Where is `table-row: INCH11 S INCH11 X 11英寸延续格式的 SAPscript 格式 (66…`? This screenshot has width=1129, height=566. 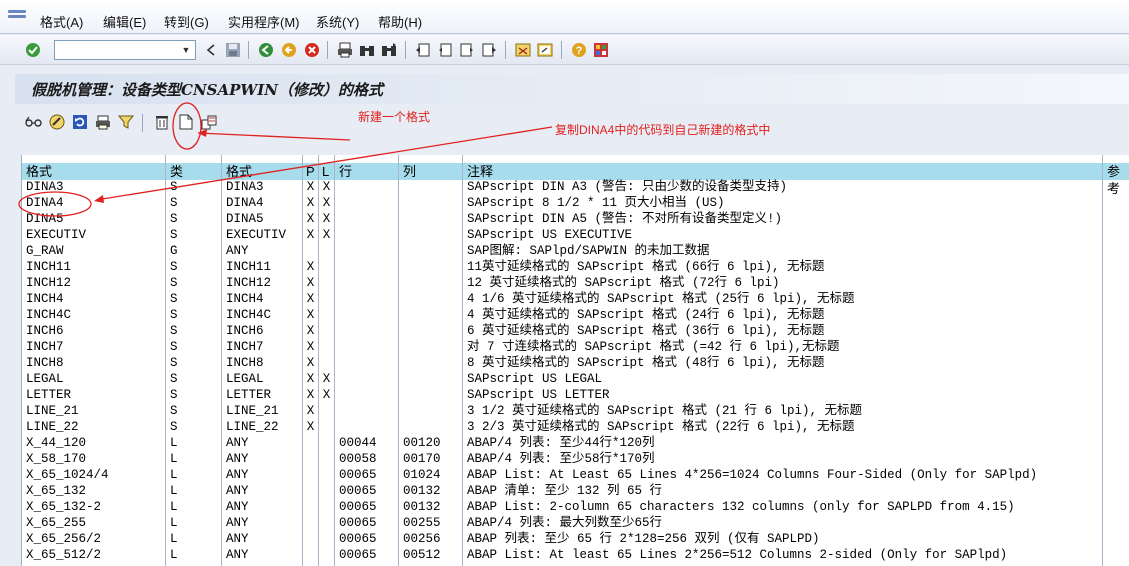
table-row: INCH11 S INCH11 X 11英寸延续格式的 SAPscript 格式 (66… is located at coordinates (575, 267).